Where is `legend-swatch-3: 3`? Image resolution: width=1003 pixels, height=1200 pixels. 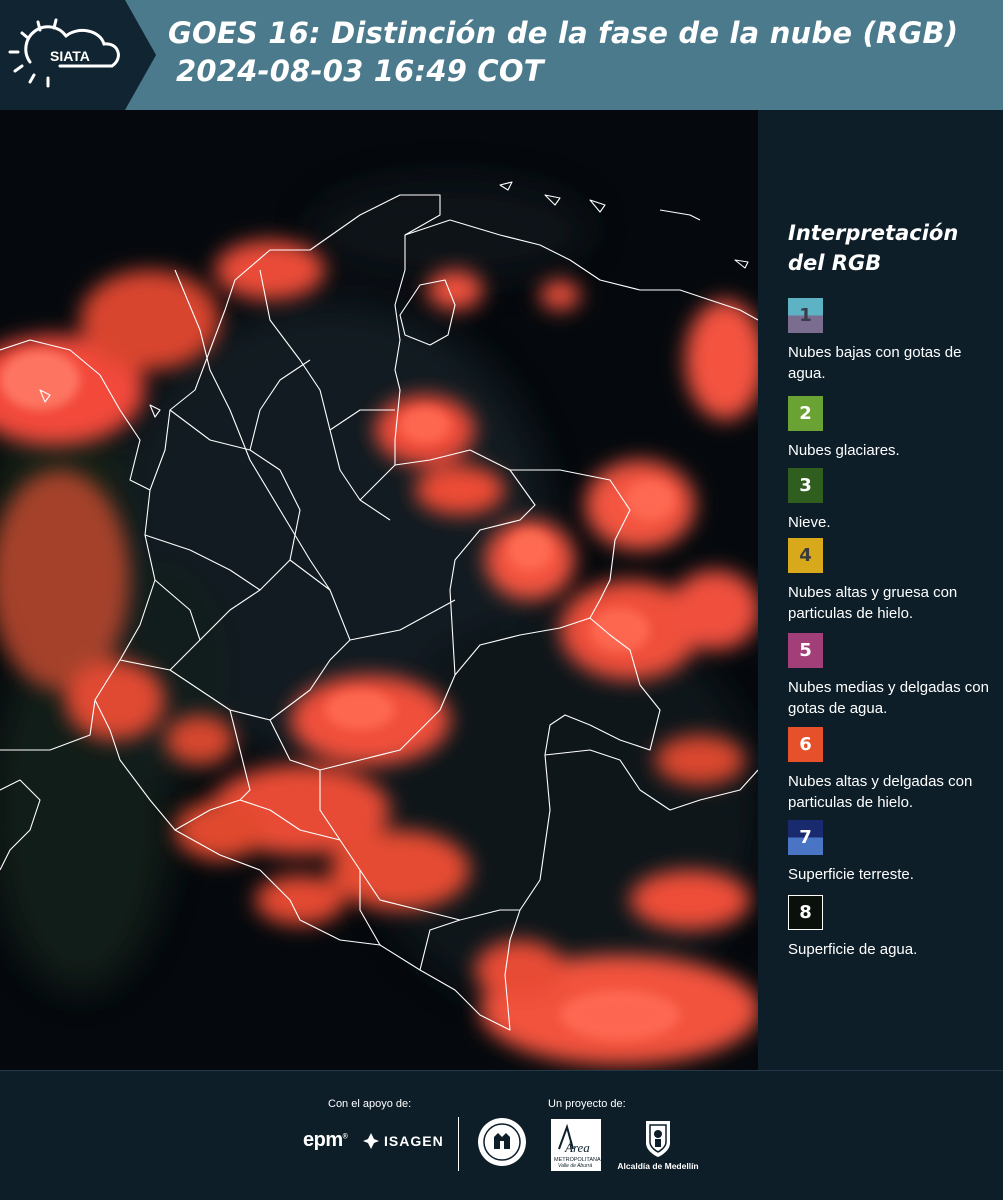
legend-swatch-3: 3 is located at coordinates (805, 485).